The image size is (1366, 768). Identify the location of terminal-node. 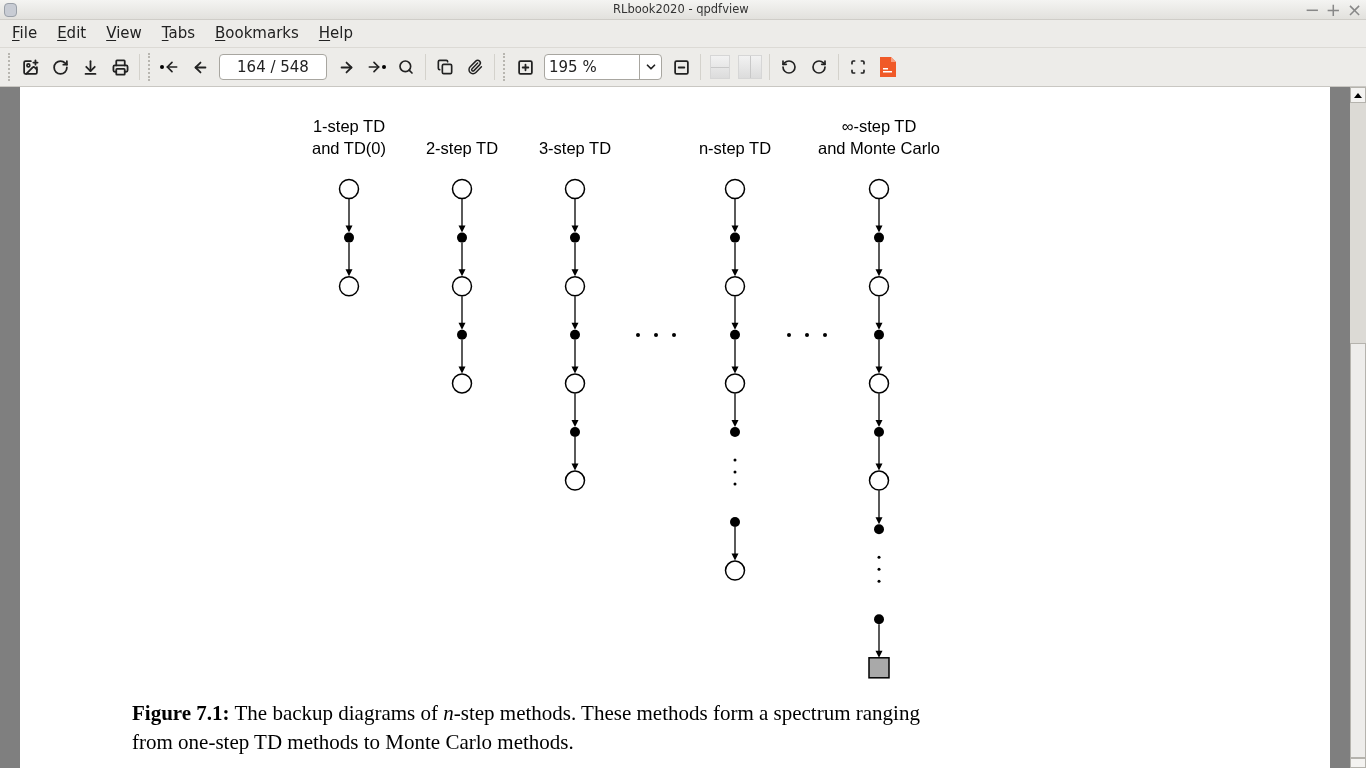
(879, 668).